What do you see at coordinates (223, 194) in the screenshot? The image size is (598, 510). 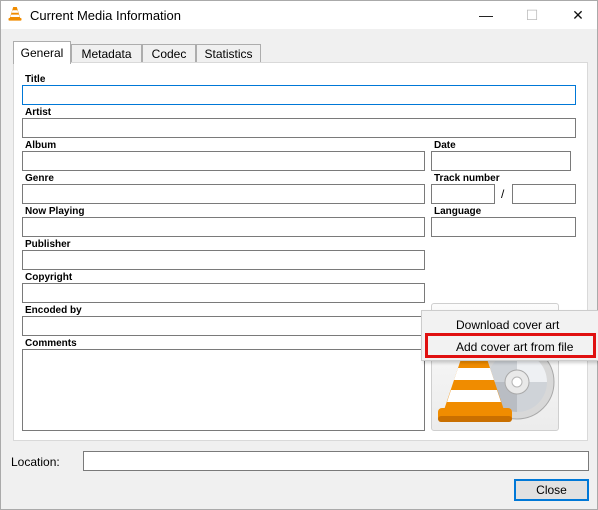 I see `genre-field` at bounding box center [223, 194].